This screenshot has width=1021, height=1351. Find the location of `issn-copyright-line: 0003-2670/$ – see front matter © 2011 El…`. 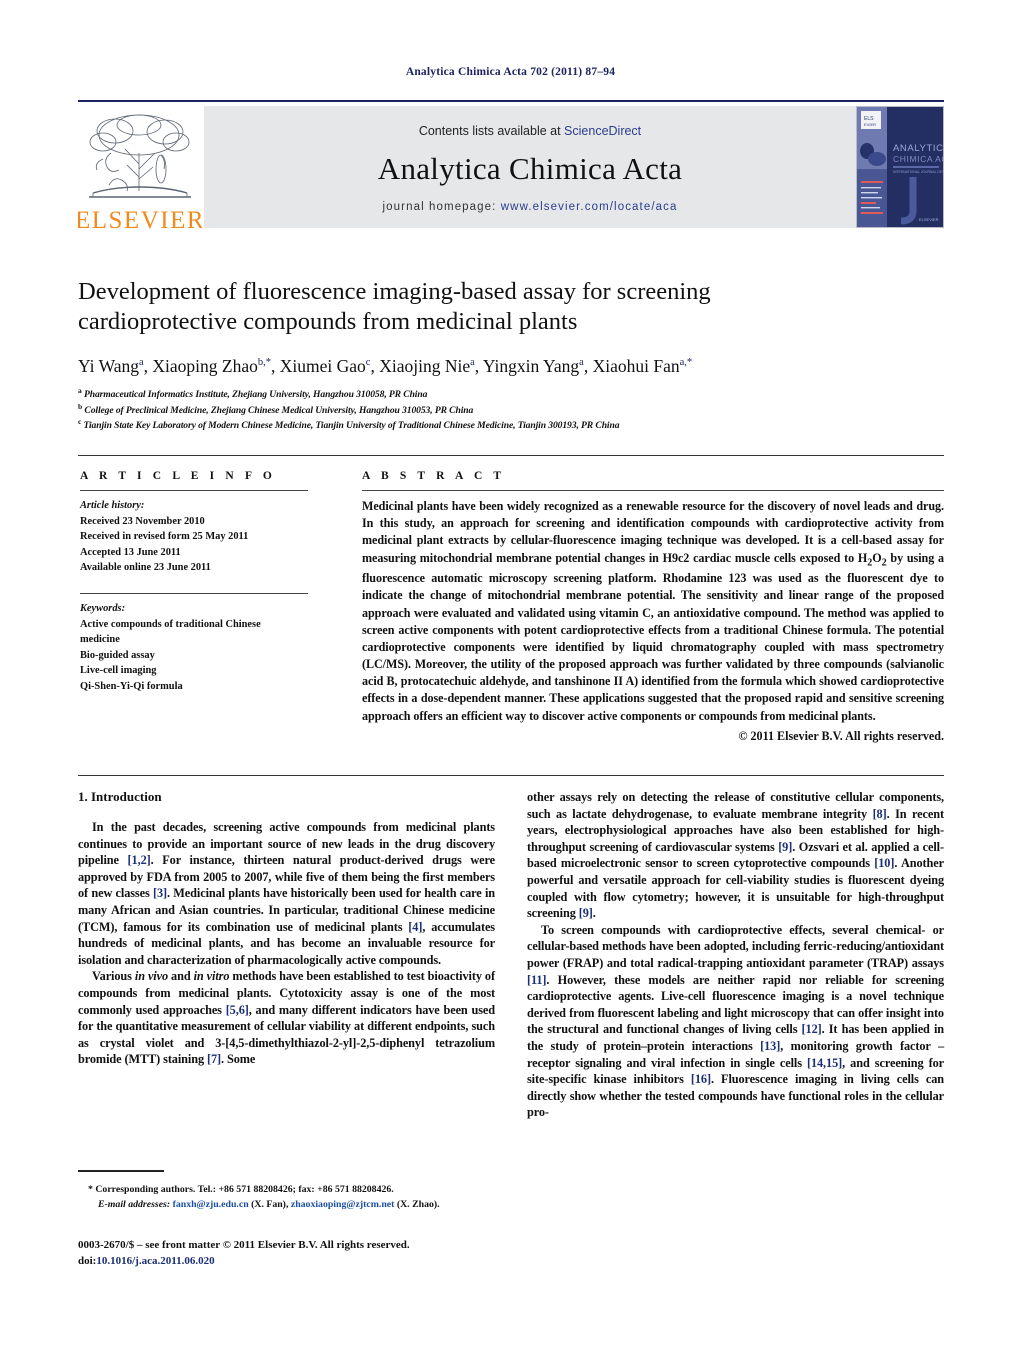

issn-copyright-line: 0003-2670/$ – see front matter © 2011 El… is located at coordinates (244, 1245).